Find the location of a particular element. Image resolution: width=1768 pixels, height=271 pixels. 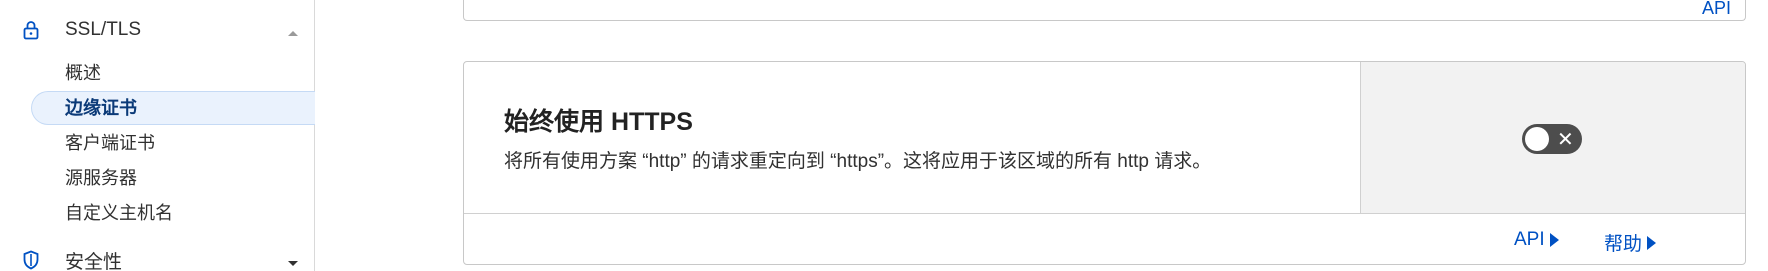

card-title: 始终使用 HTTPS is located at coordinates (598, 122).